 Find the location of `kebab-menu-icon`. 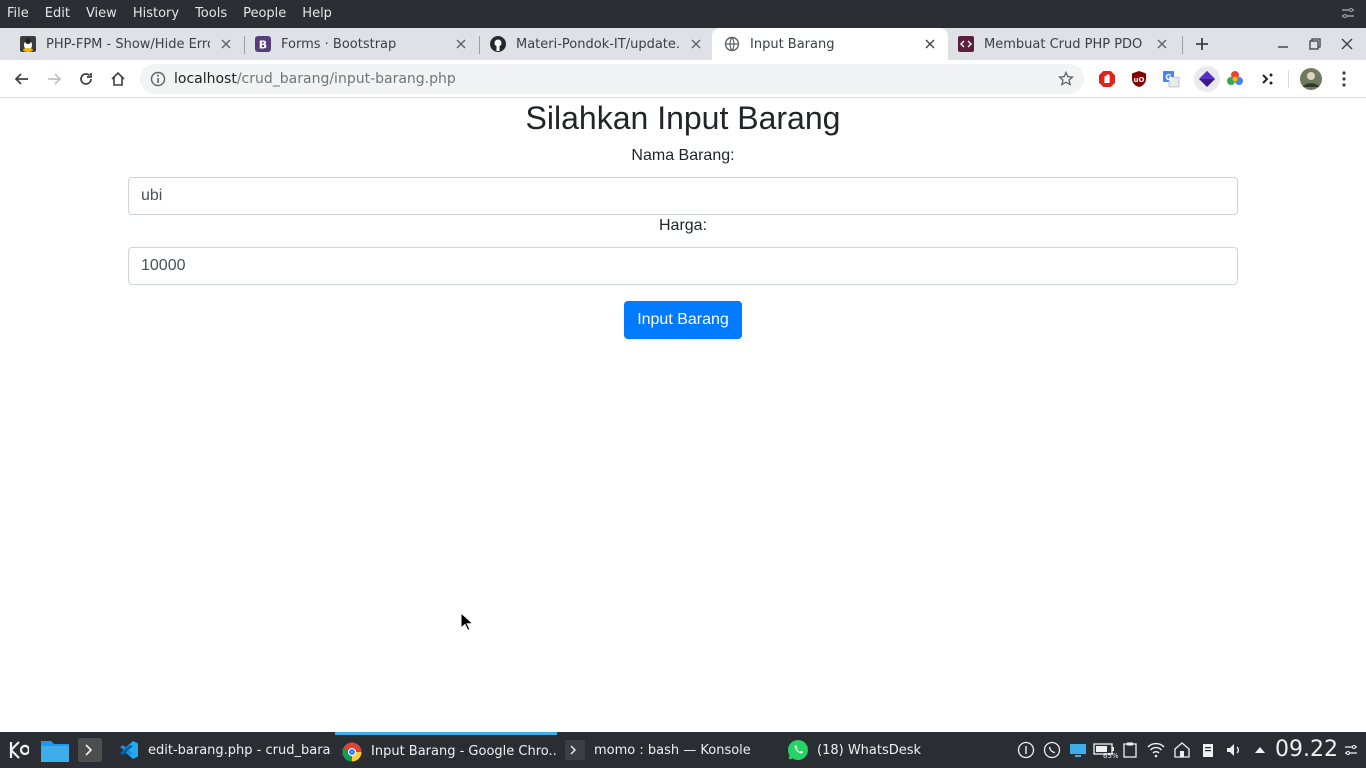

kebab-menu-icon is located at coordinates (1344, 79).